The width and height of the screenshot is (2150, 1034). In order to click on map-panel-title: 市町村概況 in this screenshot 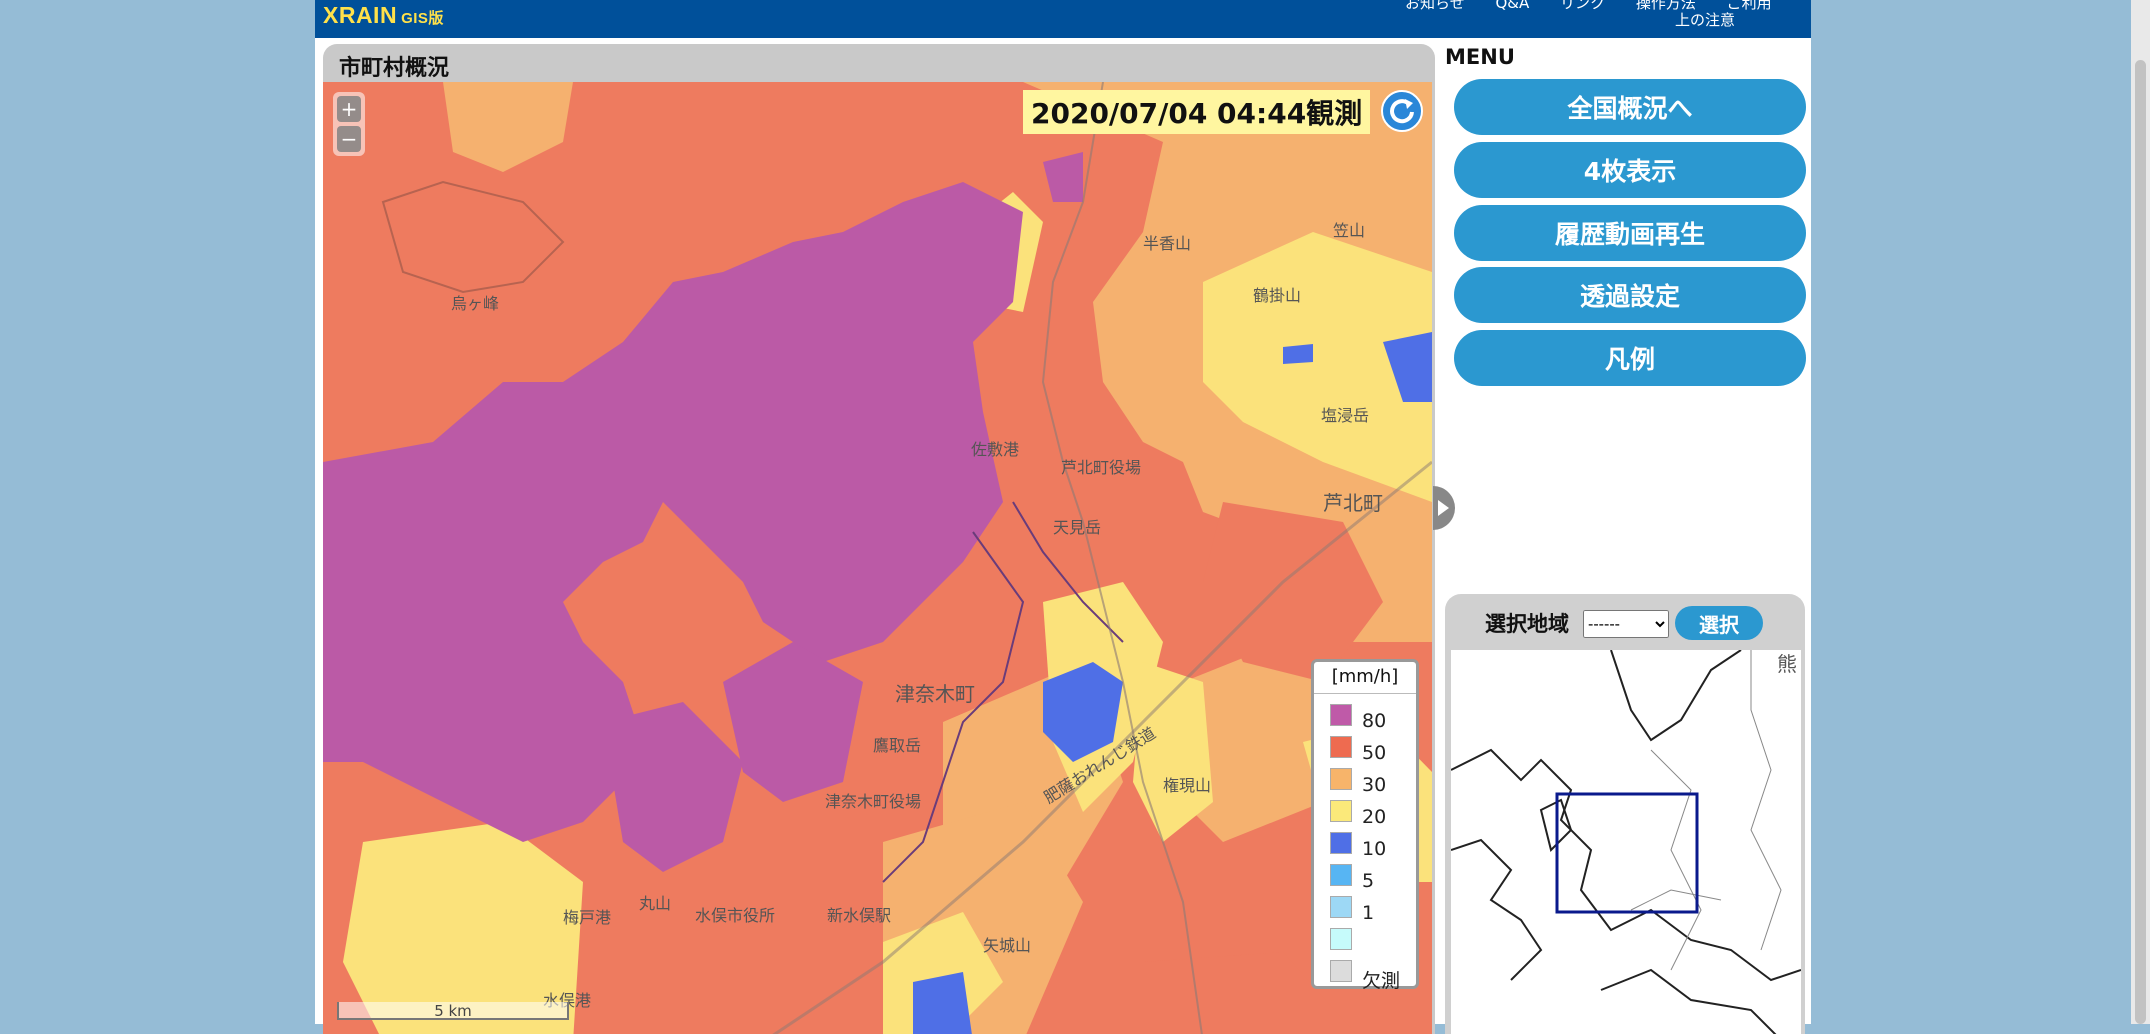, I will do `click(394, 68)`.